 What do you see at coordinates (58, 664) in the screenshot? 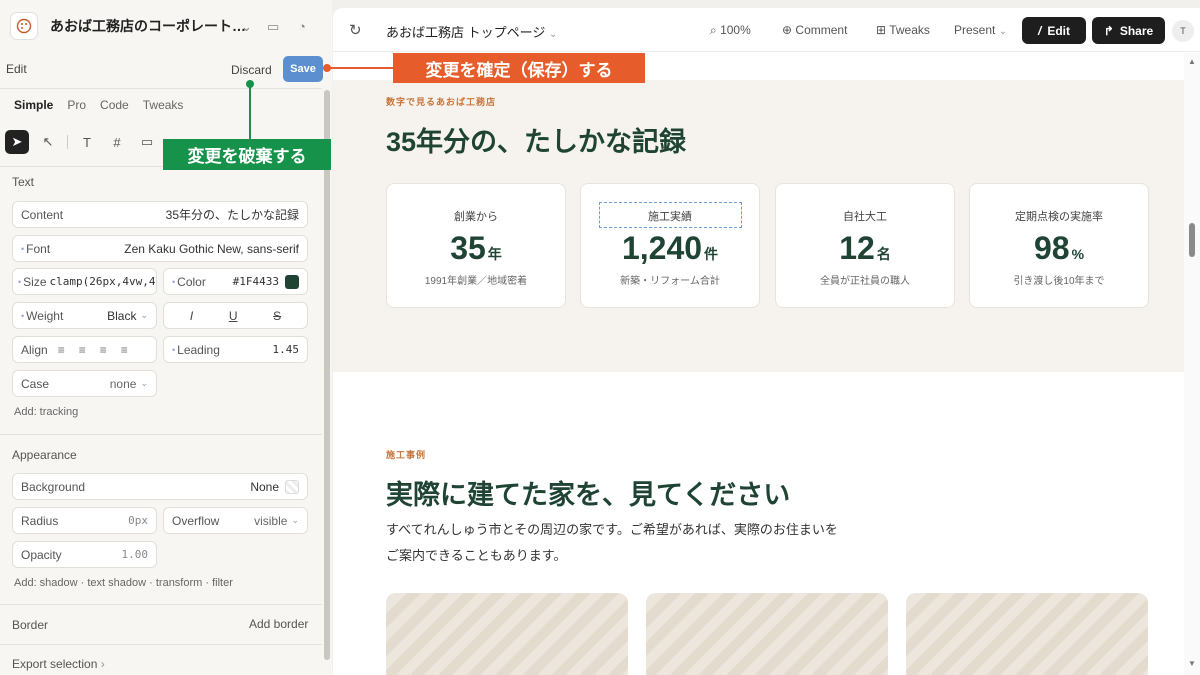
I see `export-selection-button: Export selection ›` at bounding box center [58, 664].